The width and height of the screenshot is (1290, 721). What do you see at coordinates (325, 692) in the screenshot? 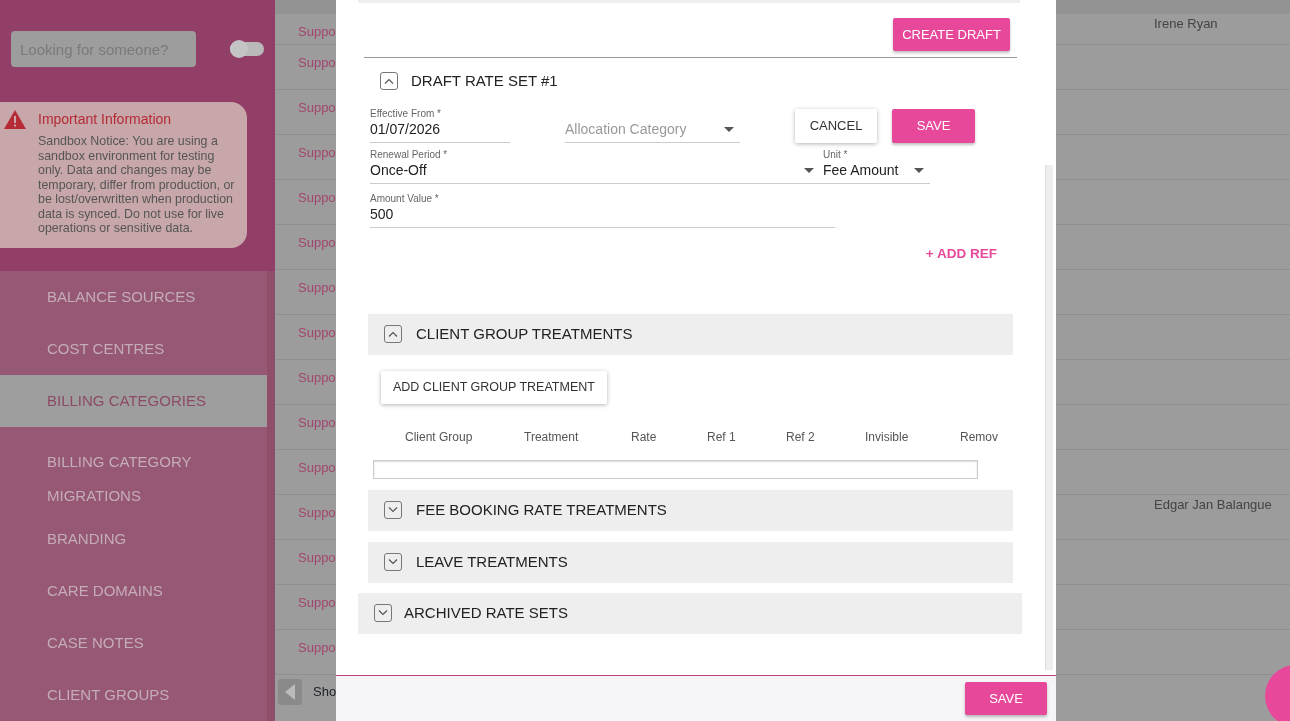
I see `pager-text: Sho` at bounding box center [325, 692].